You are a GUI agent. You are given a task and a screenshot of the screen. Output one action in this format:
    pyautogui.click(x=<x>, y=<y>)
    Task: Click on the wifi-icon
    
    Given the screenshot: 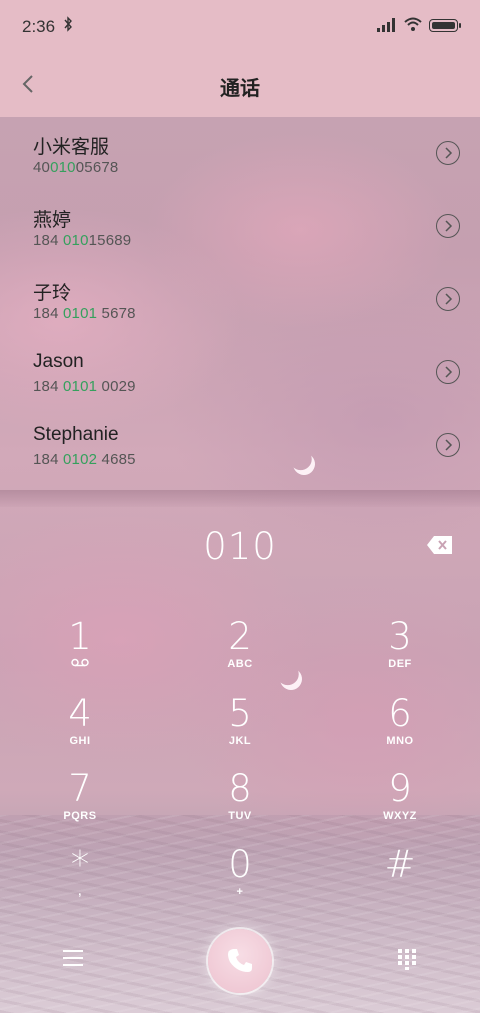 What is the action you would take?
    pyautogui.click(x=413, y=24)
    